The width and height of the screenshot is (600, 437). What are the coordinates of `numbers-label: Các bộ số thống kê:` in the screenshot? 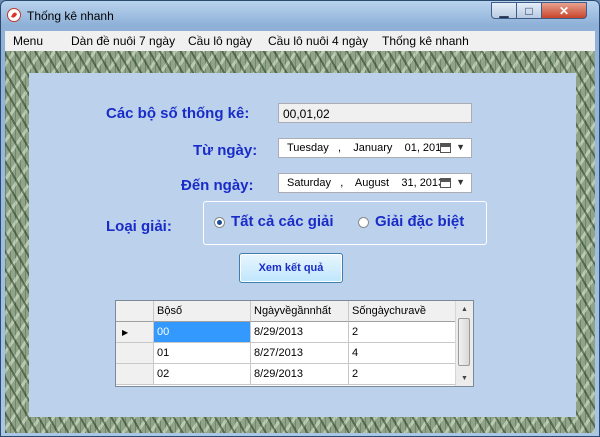 It's located at (178, 113).